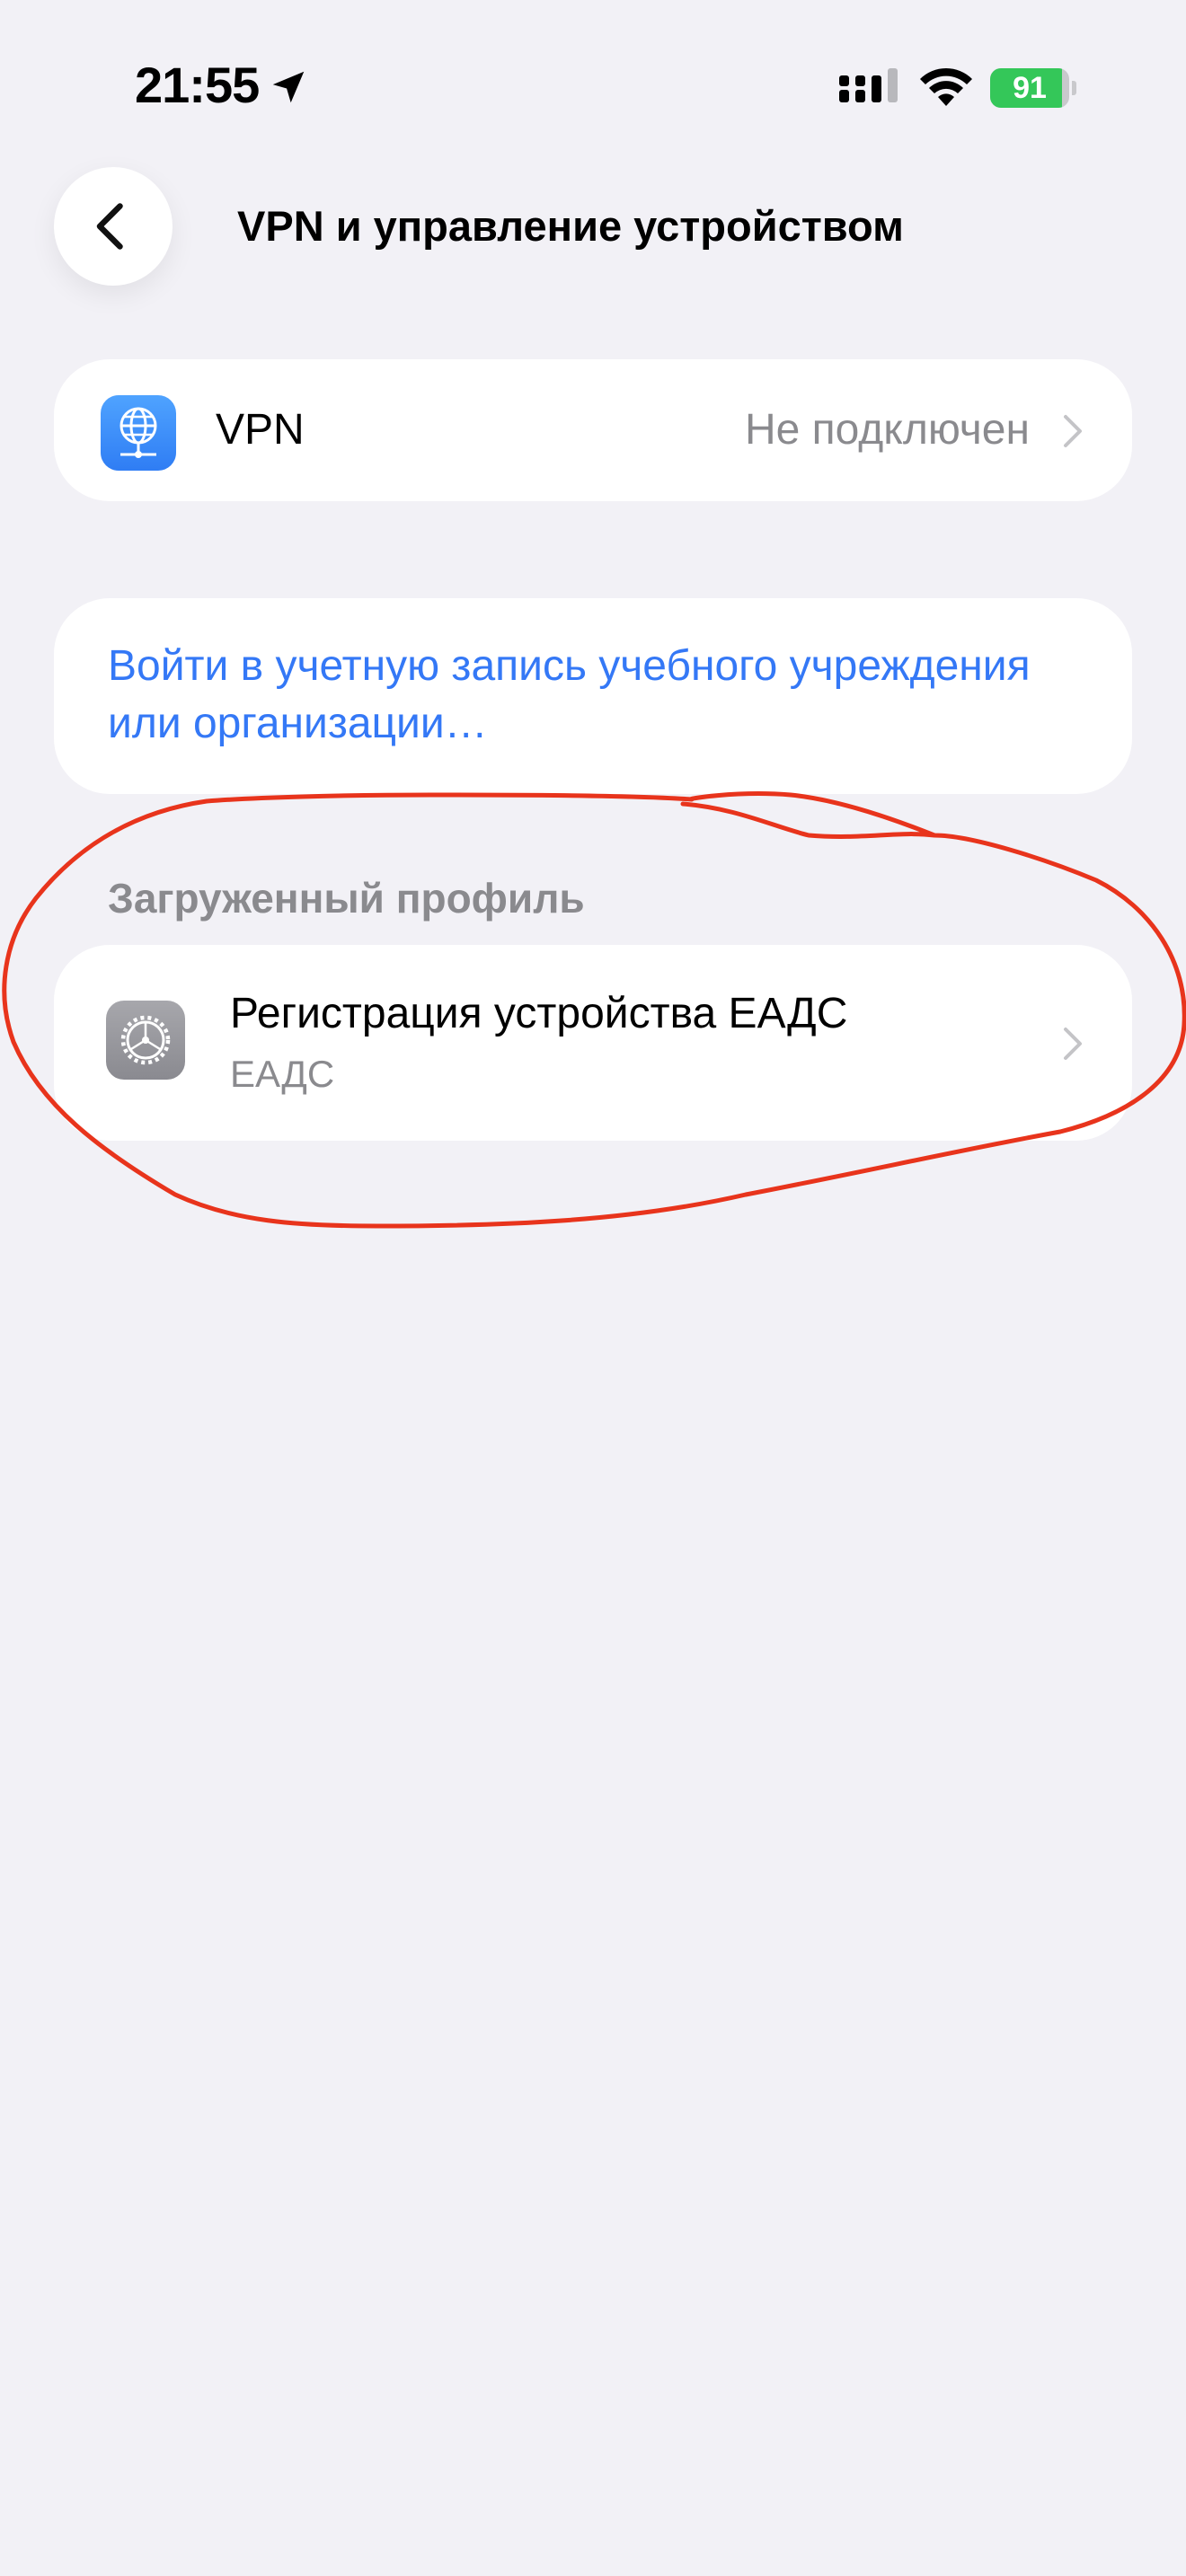 The width and height of the screenshot is (1186, 2576). What do you see at coordinates (138, 433) in the screenshot?
I see `vpn-globe-icon` at bounding box center [138, 433].